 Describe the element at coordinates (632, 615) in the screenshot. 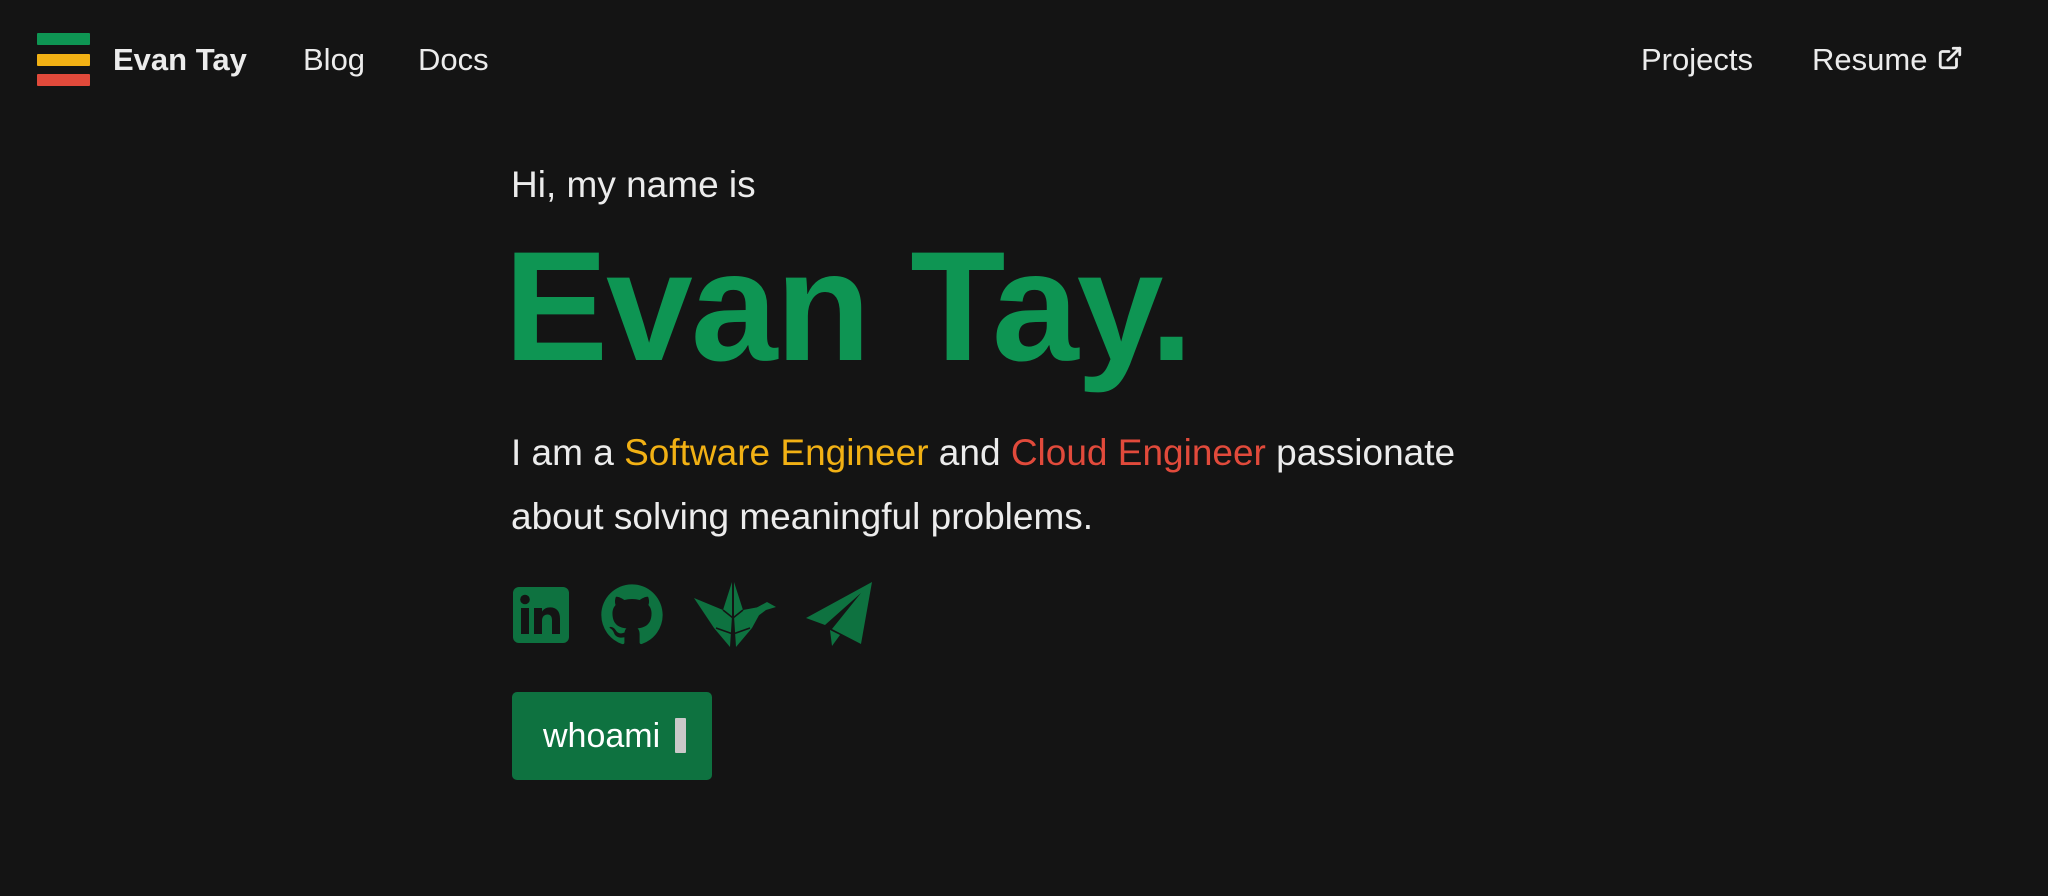

I see `github-icon` at that location.